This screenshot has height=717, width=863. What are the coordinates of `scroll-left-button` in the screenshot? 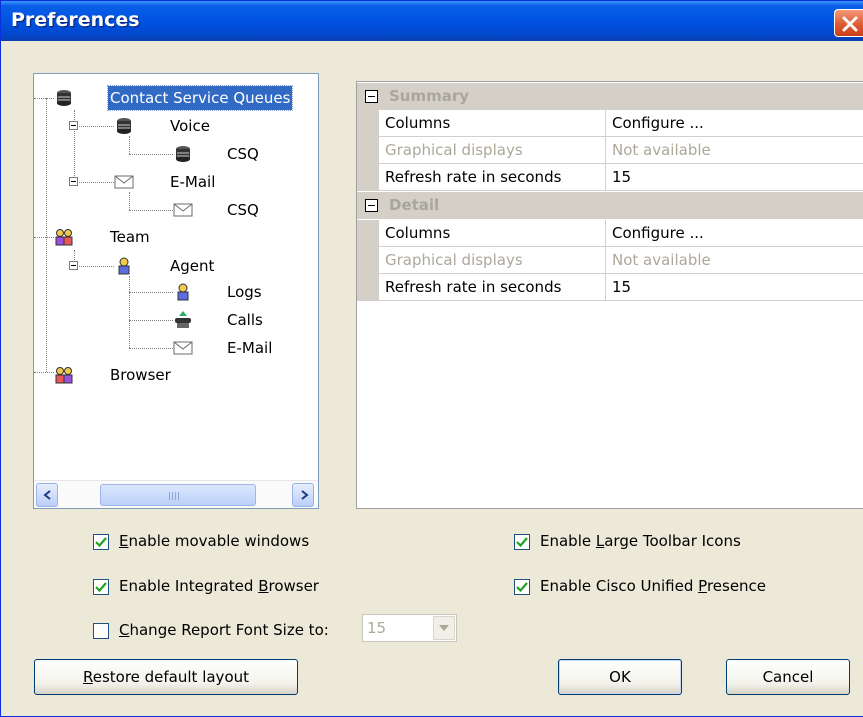 It's located at (47, 495).